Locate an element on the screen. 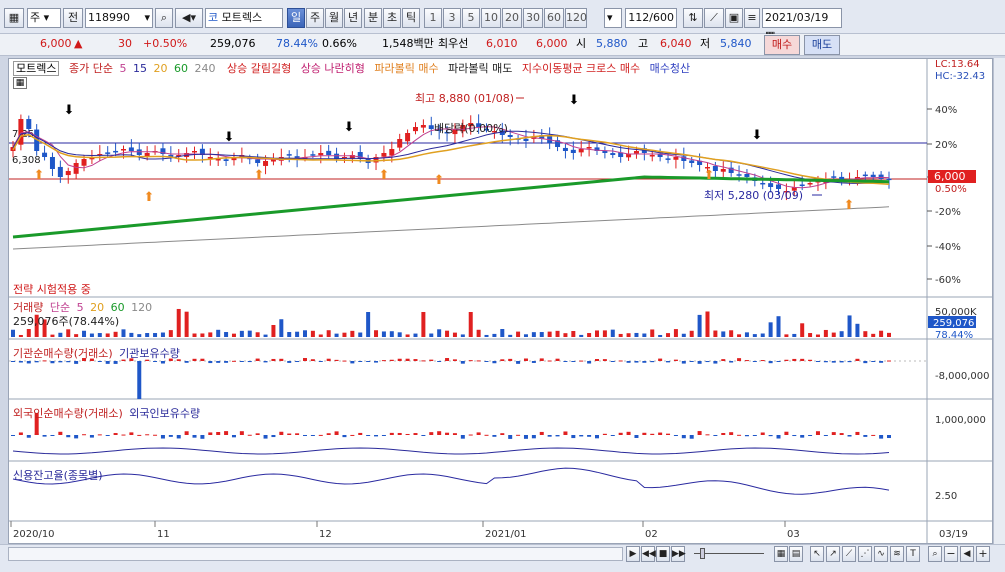 This screenshot has width=1005, height=572. market-select: 주 ▾ is located at coordinates (44, 18).